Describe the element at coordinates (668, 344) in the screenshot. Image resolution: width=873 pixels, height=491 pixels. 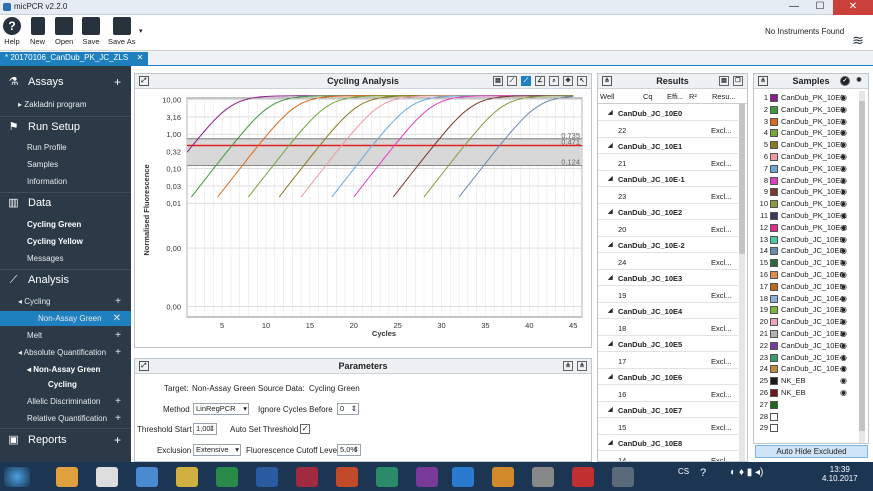
I see `results-group-row: ◢ CanDub_JC_10E5` at that location.